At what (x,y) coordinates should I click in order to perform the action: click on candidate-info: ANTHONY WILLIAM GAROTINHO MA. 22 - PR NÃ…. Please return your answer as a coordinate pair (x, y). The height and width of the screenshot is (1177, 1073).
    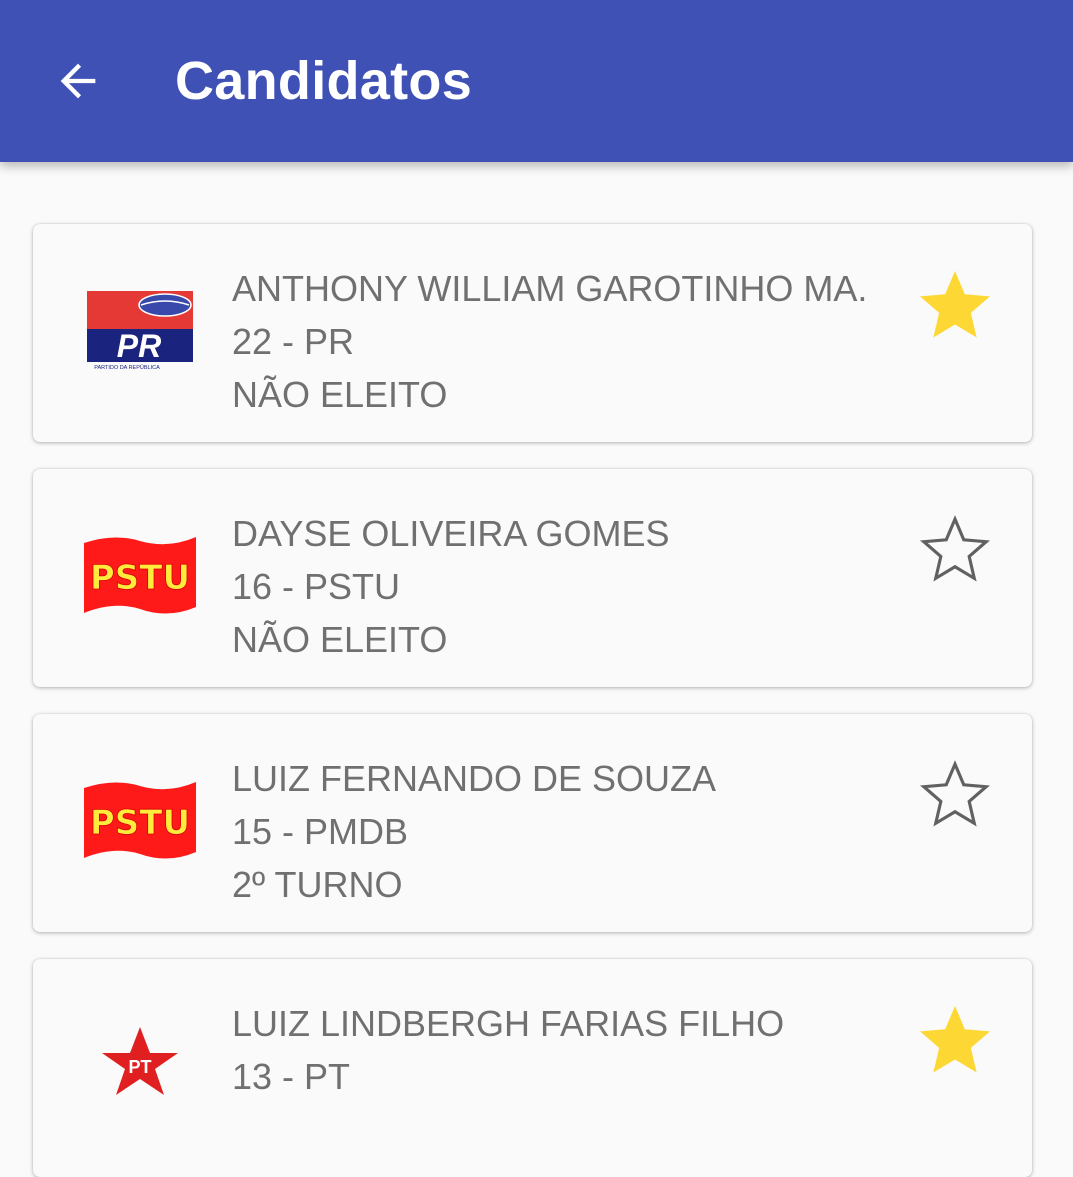
    Looking at the image, I should click on (549, 341).